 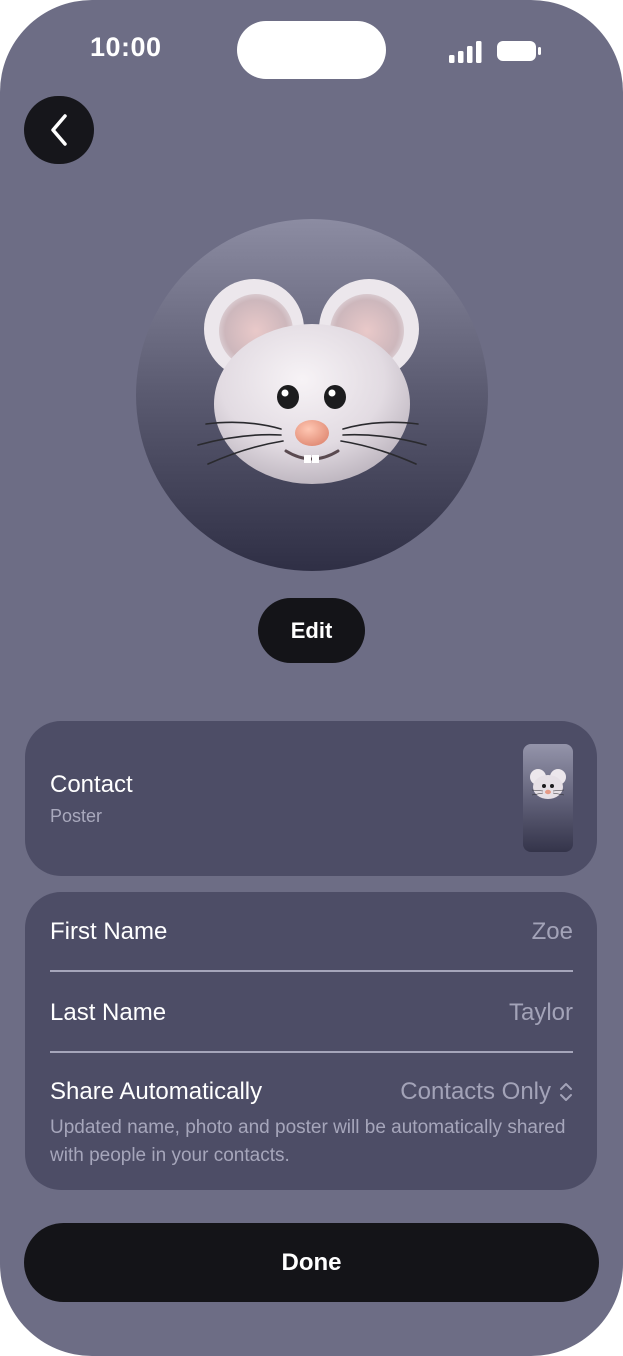 What do you see at coordinates (311, 1094) in the screenshot?
I see `share-automatically-row: Share Automatically Contacts Only` at bounding box center [311, 1094].